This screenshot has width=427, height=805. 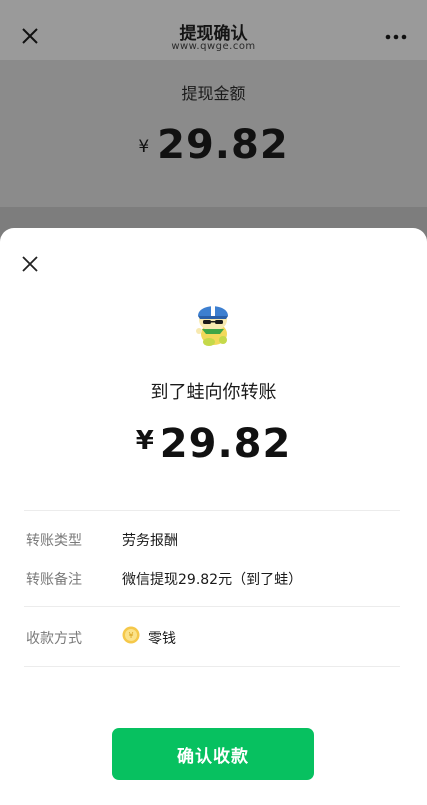 I want to click on detail-label: 转账备注, so click(x=54, y=580).